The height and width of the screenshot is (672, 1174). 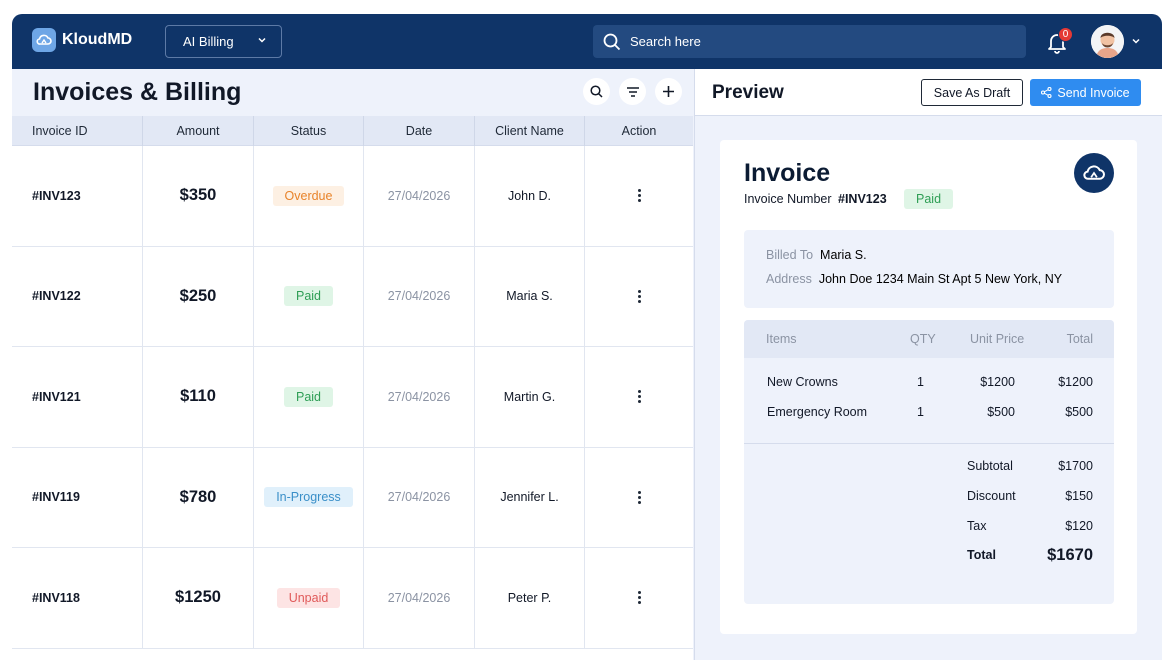 I want to click on qty-column-header: QTY, so click(x=923, y=339).